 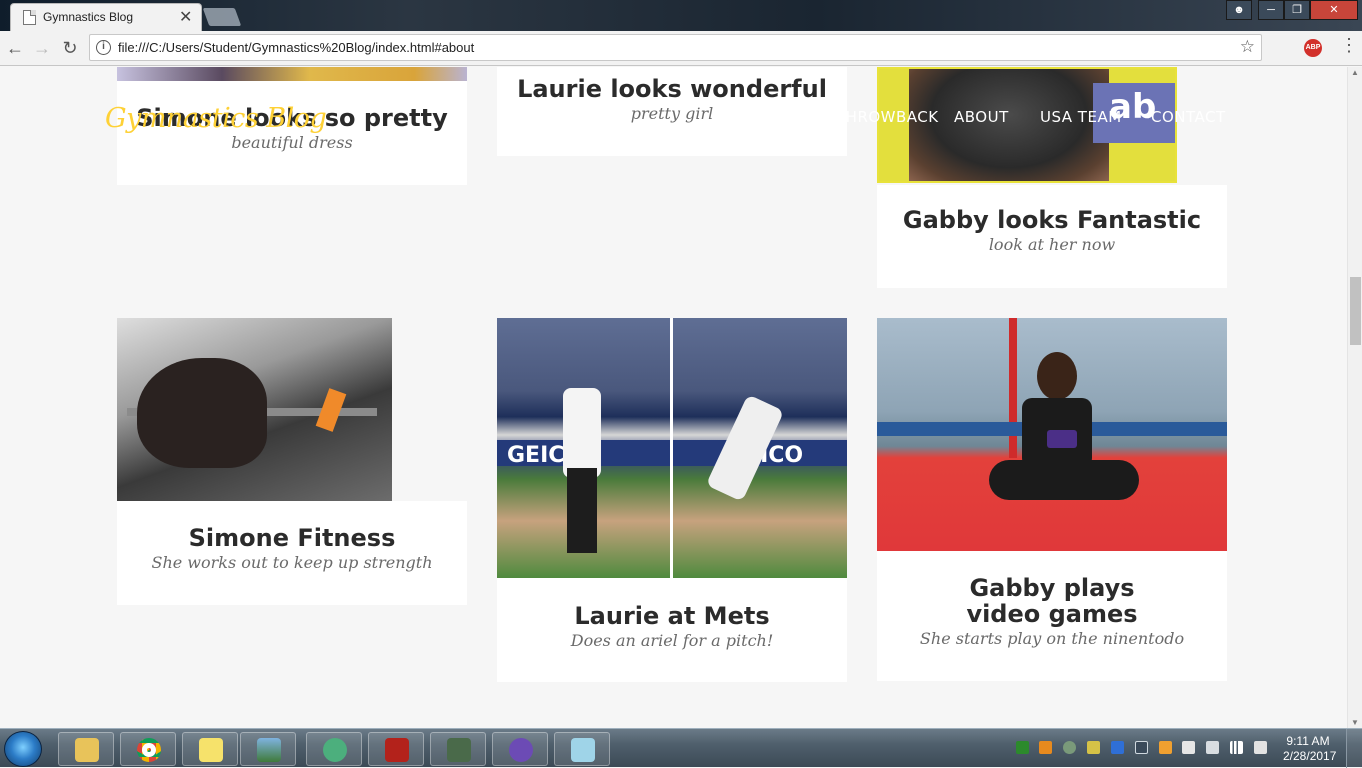 I want to click on post-card: Laurie looks wonderful pretty girl, so click(x=672, y=111).